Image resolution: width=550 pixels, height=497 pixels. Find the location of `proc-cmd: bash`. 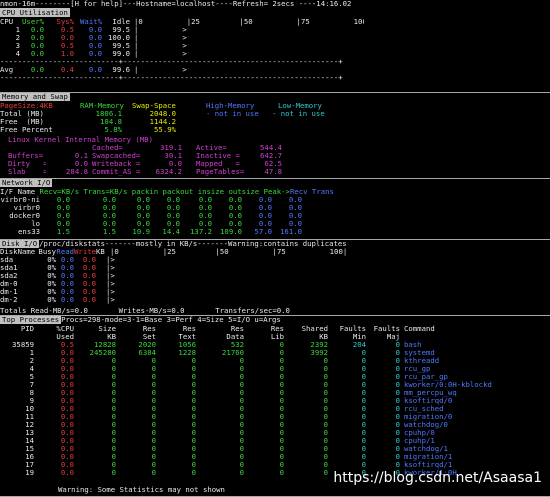

proc-cmd: bash is located at coordinates (413, 345).